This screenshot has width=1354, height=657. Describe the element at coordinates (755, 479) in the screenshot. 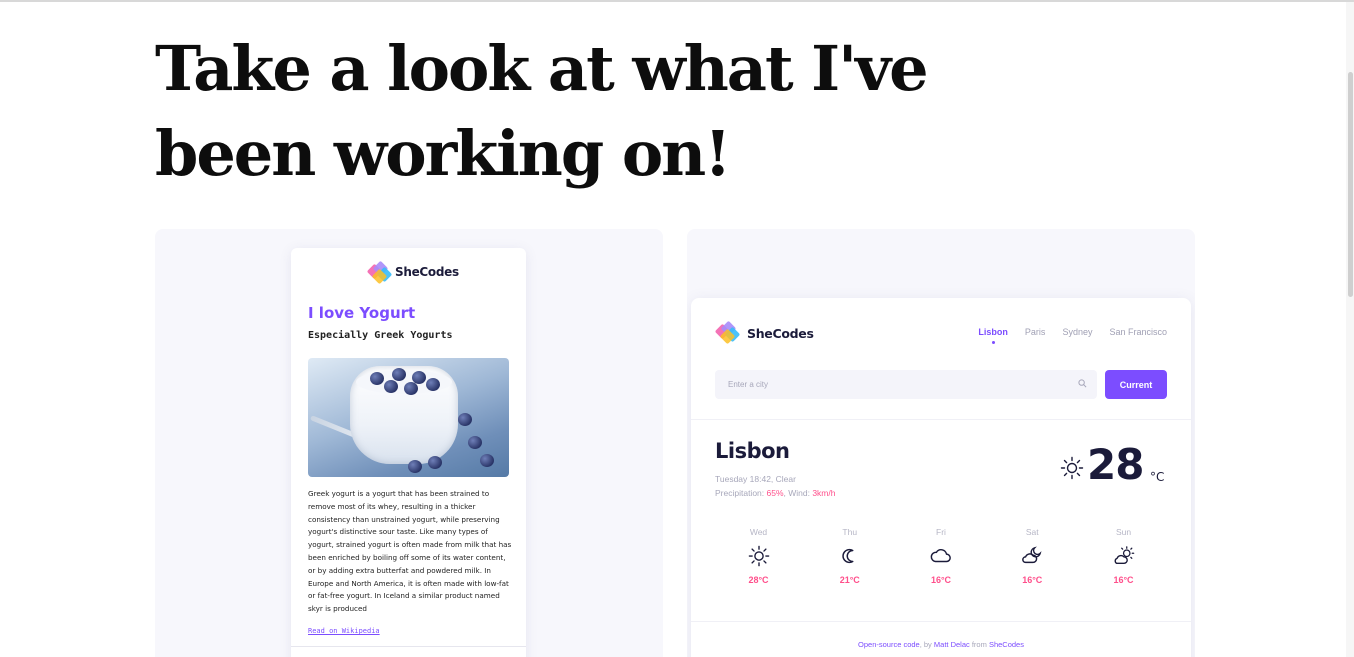

I see `date-condition: Tuesday 18:42, Clear` at that location.